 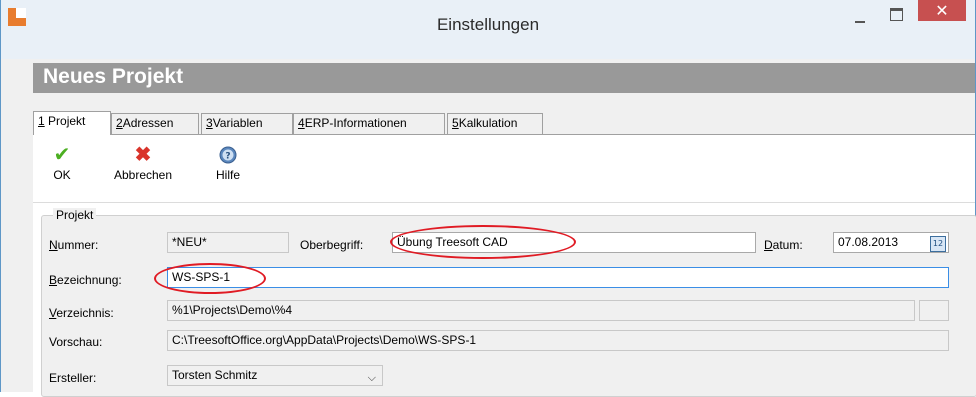 What do you see at coordinates (76, 342) in the screenshot?
I see `vorschau-label: Vorschau:` at bounding box center [76, 342].